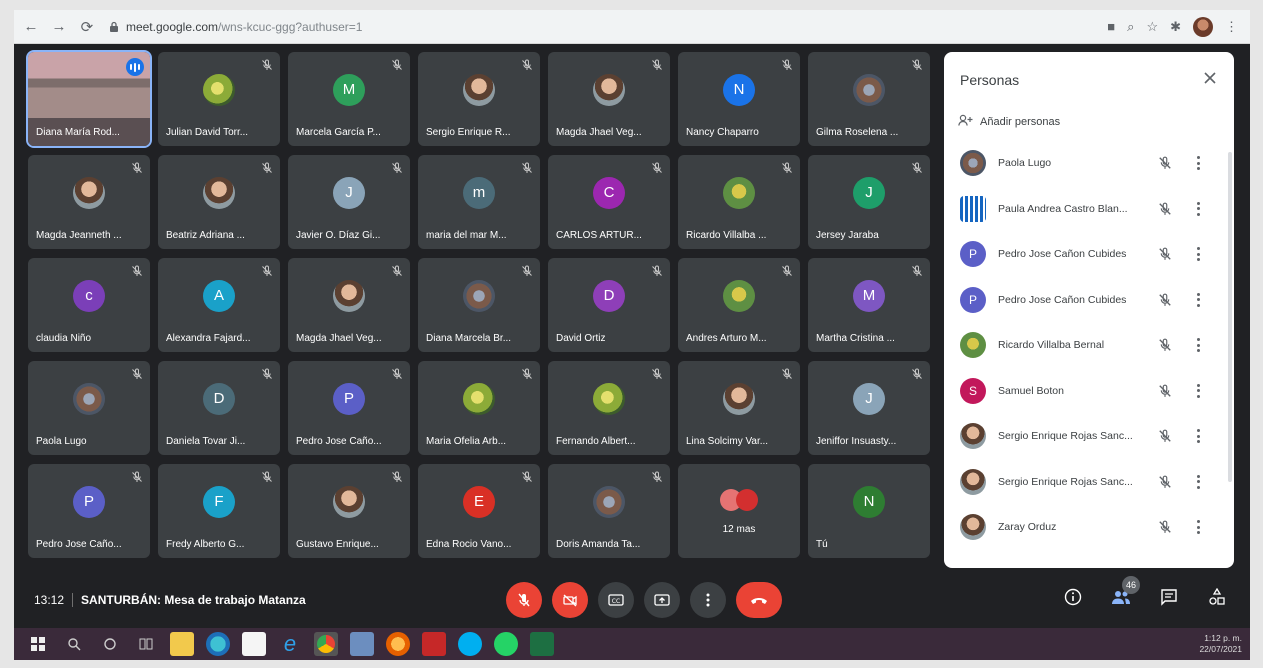  What do you see at coordinates (182, 644) in the screenshot?
I see `file-explorer-icon` at bounding box center [182, 644].